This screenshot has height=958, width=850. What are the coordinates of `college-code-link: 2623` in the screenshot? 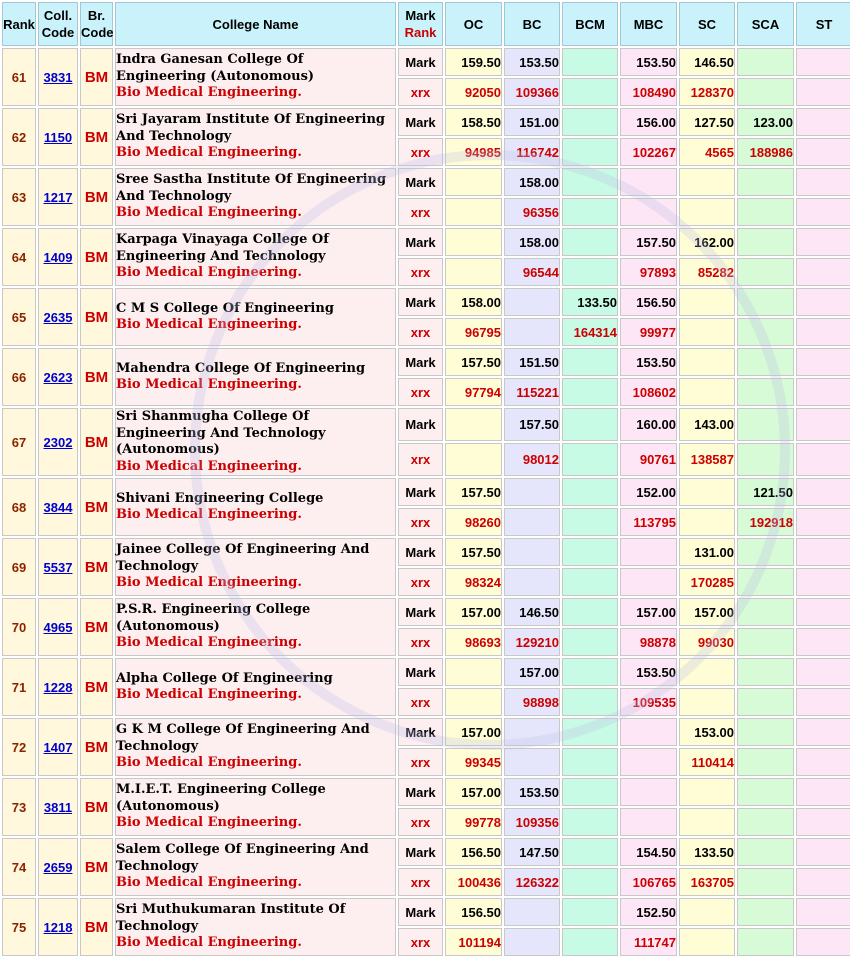 It's located at (58, 377).